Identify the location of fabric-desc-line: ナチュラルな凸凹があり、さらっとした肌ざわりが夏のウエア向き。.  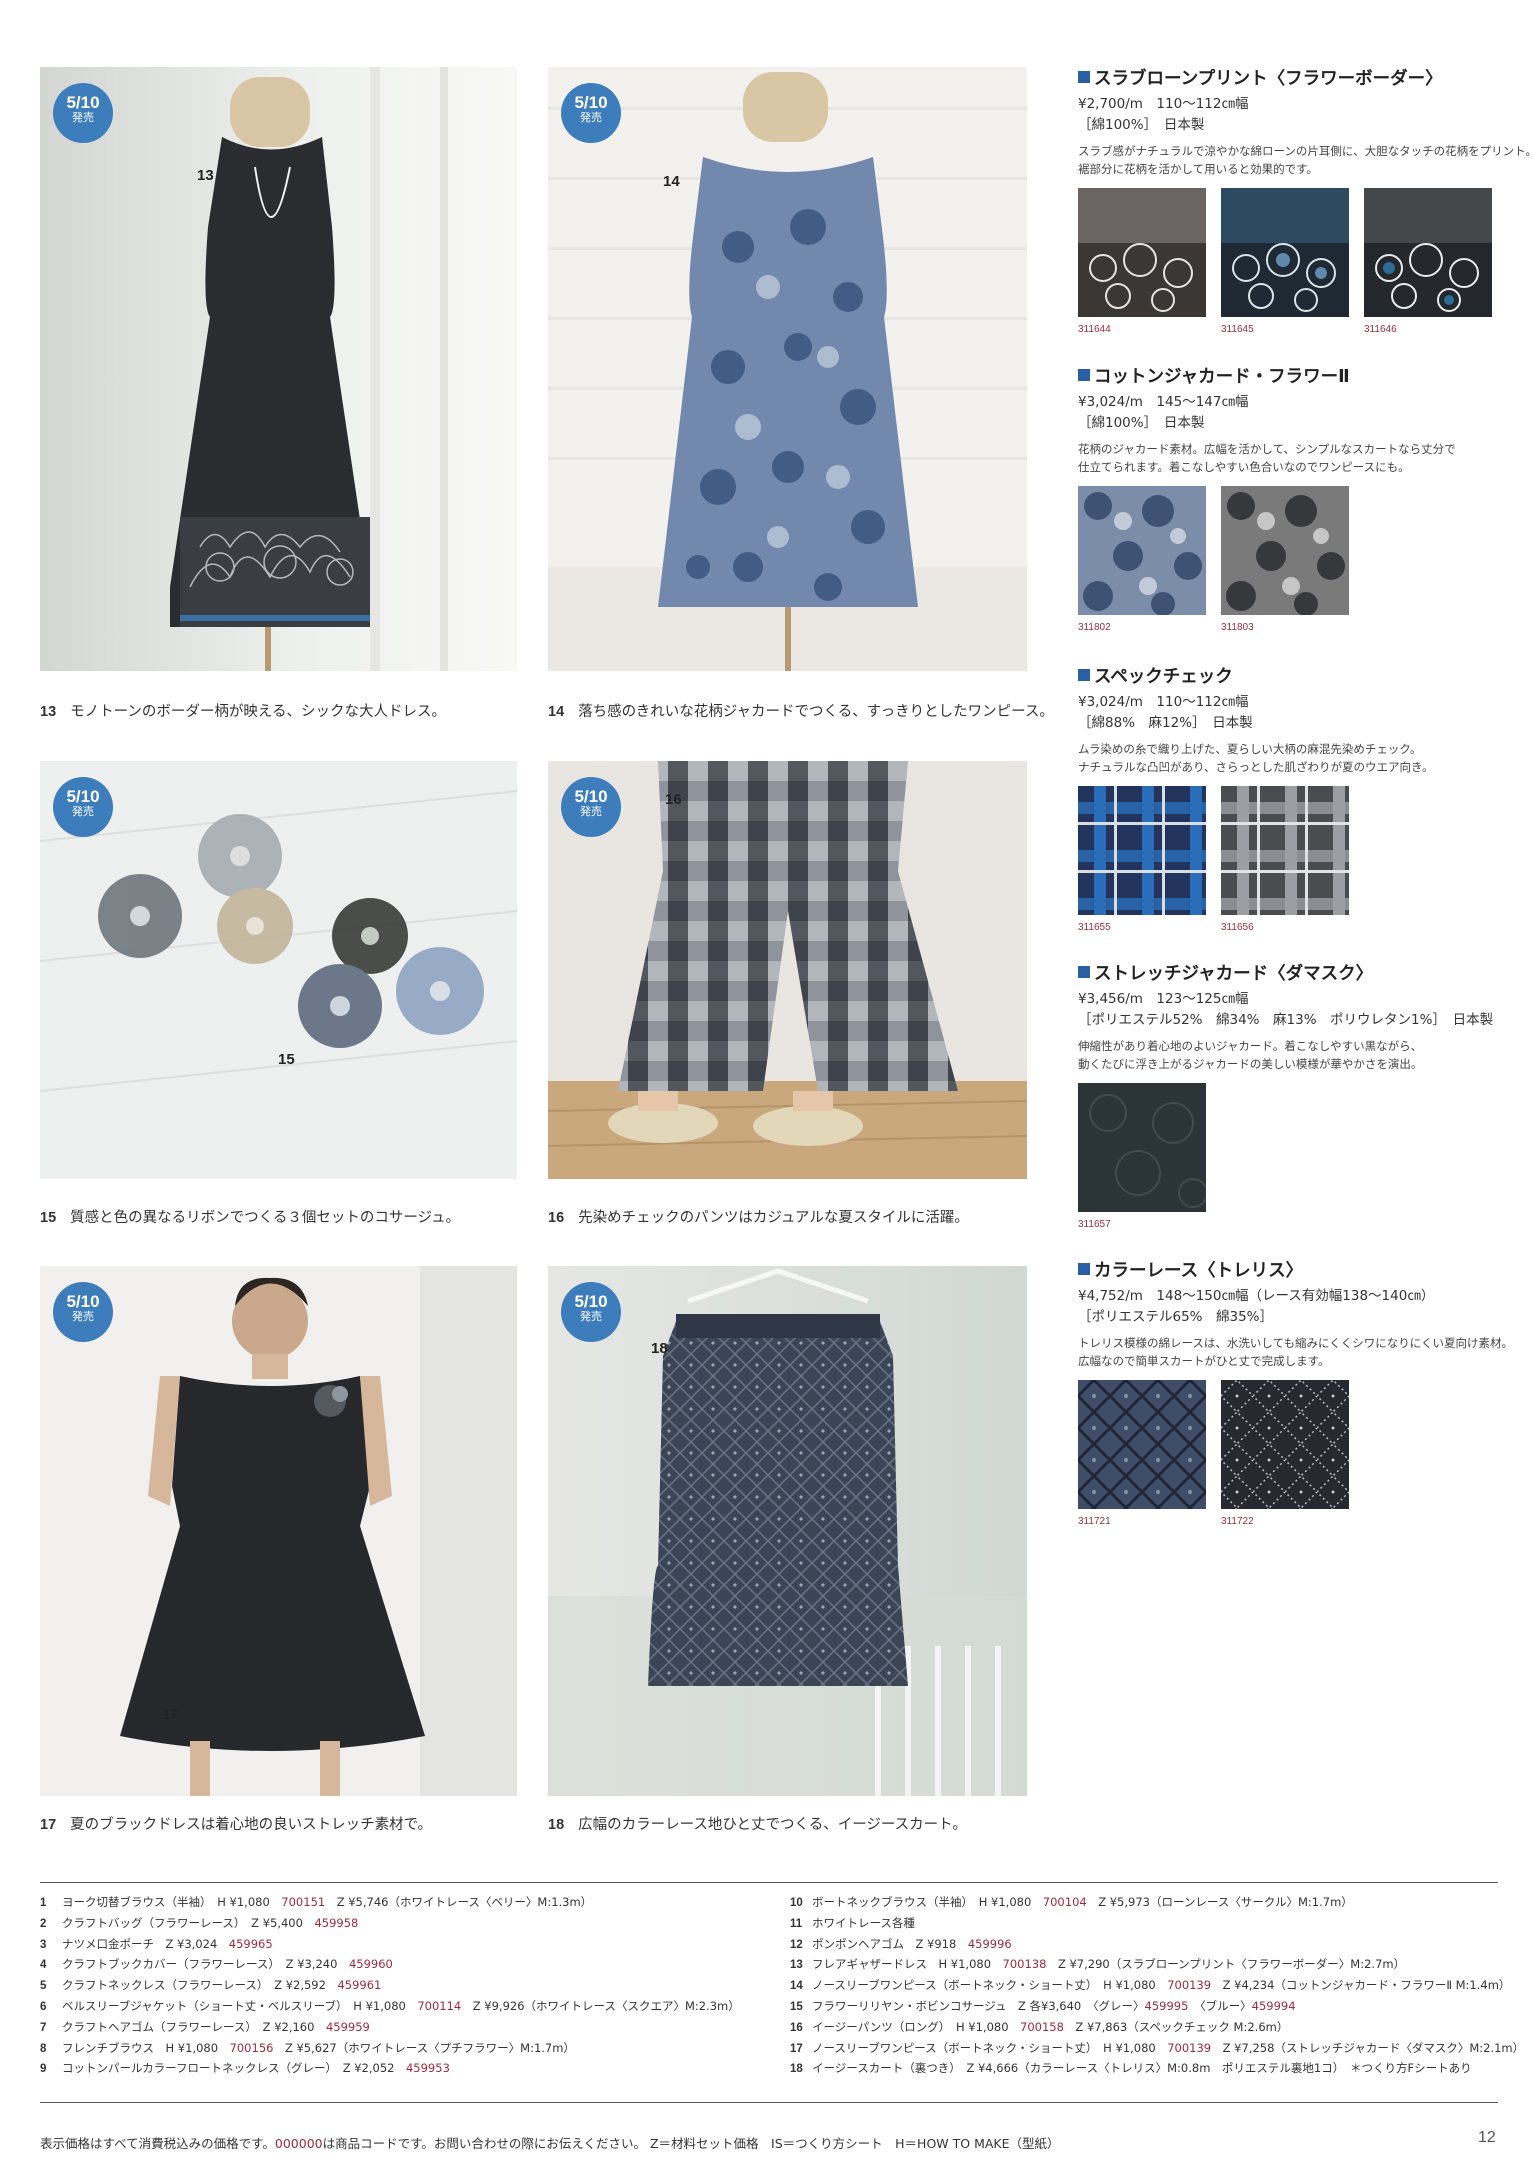
(1256, 767).